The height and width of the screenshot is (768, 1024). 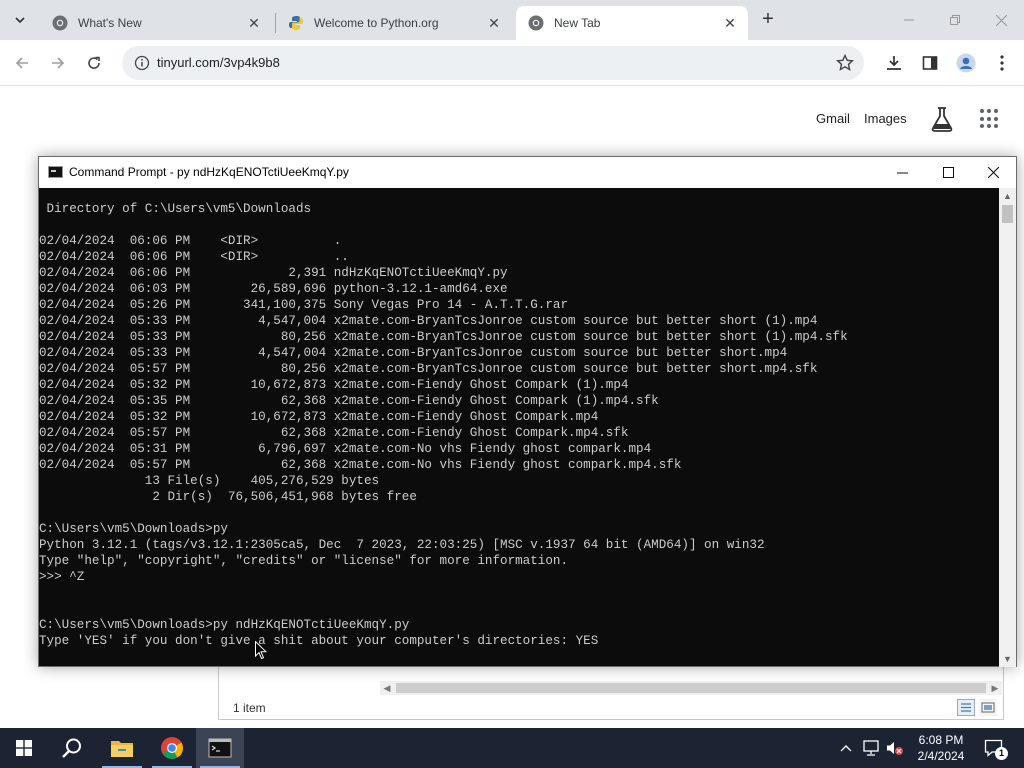 I want to click on arrow-right-icon, so click(x=58, y=63).